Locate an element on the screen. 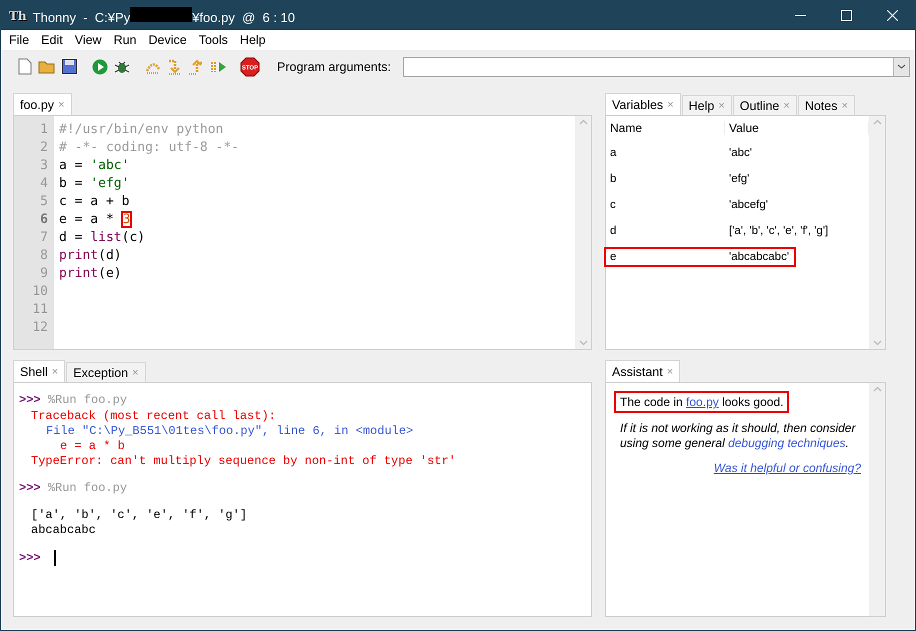 The image size is (916, 631). assistant-message: The code in foo.py looks good. is located at coordinates (702, 402).